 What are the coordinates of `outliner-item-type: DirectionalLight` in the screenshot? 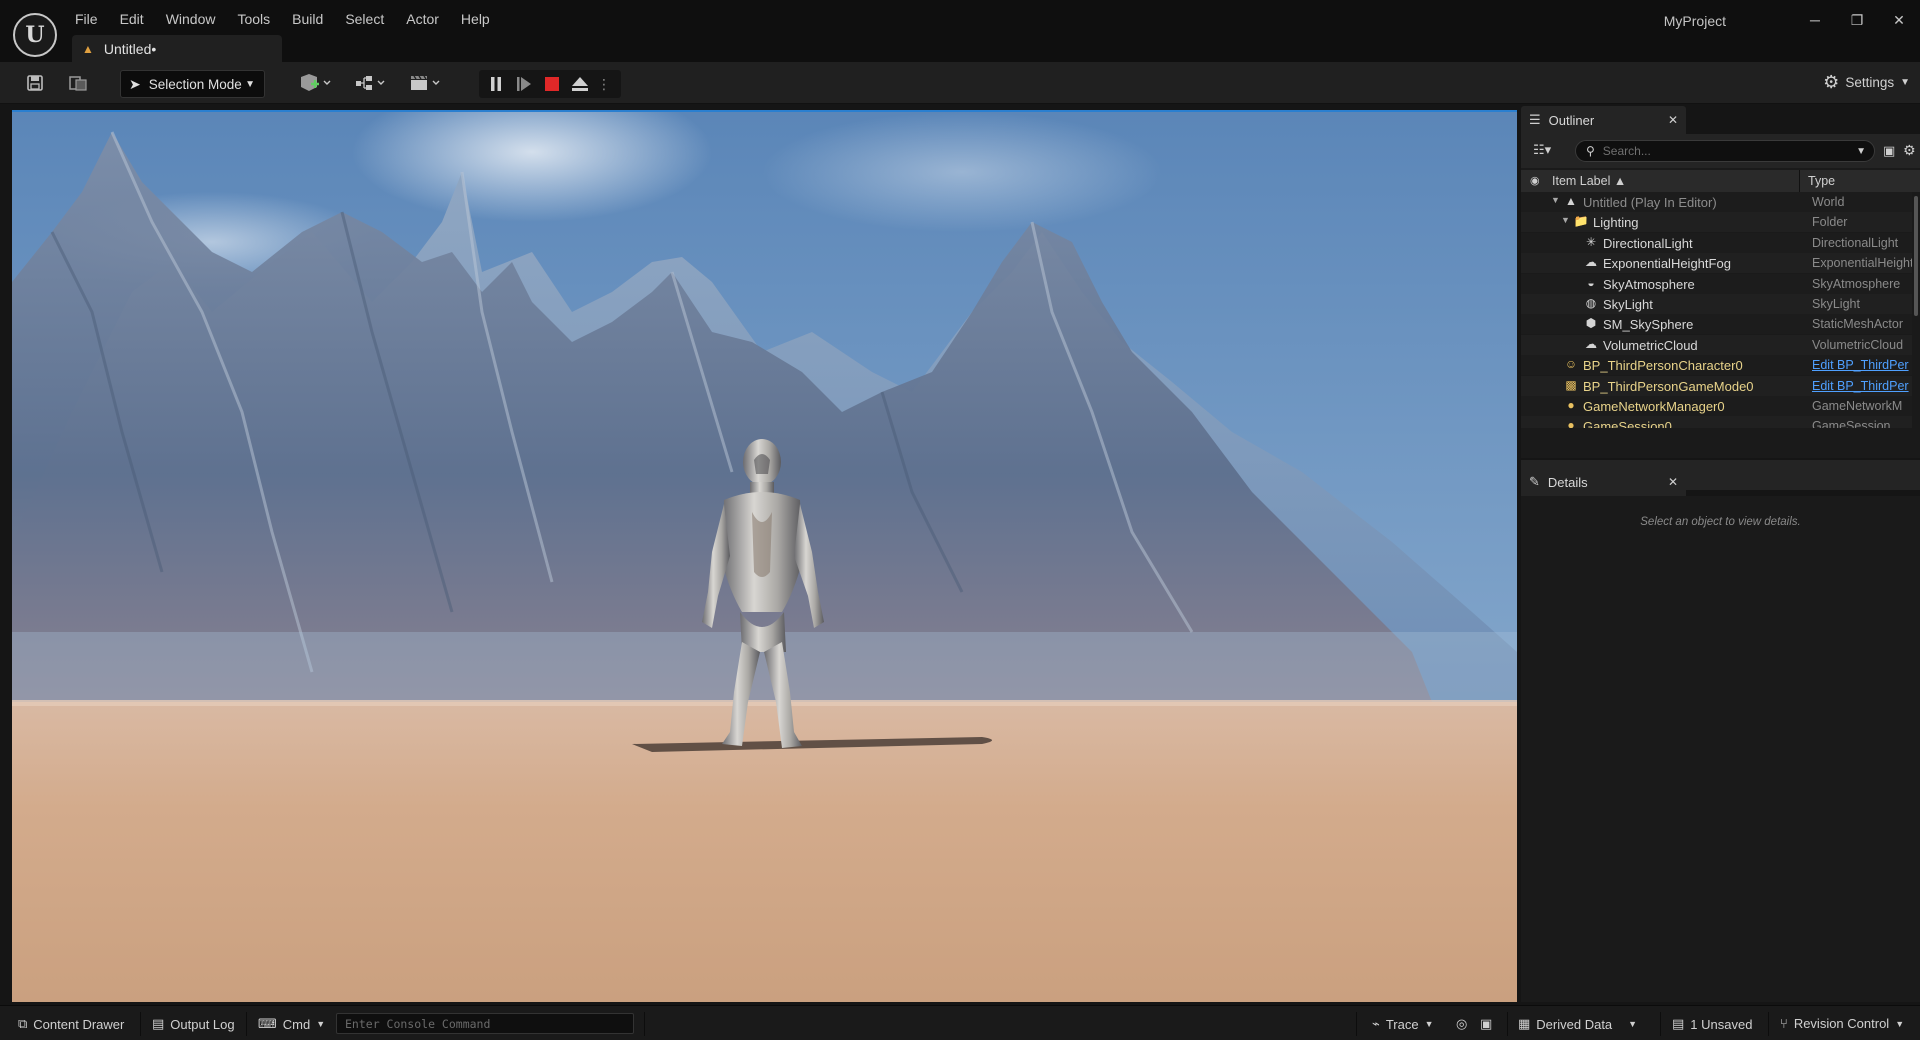 It's located at (1855, 242).